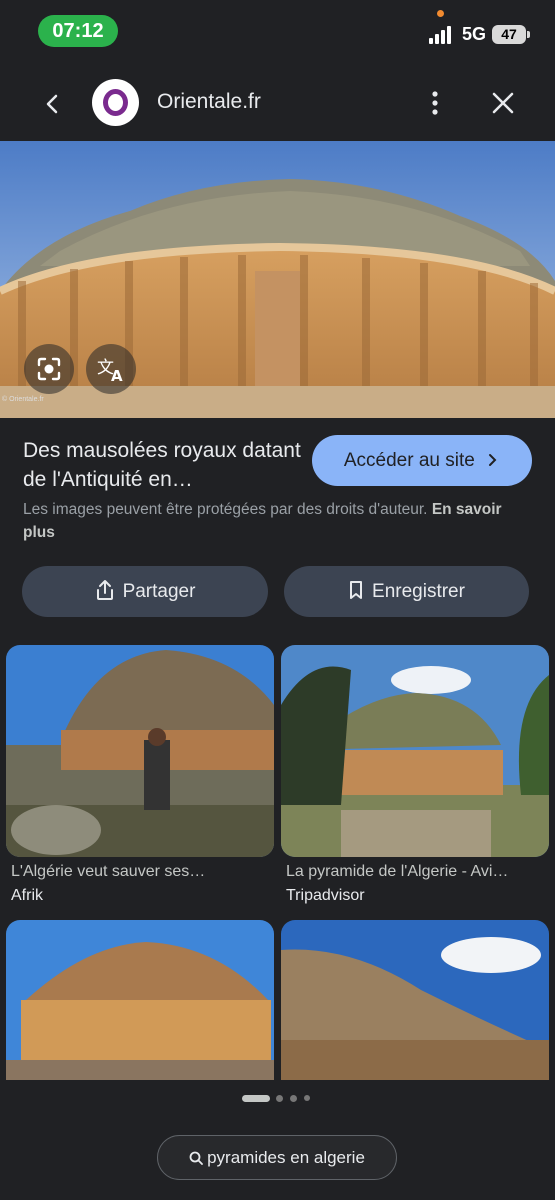  I want to click on site-name: Orientale.fr, so click(209, 102).